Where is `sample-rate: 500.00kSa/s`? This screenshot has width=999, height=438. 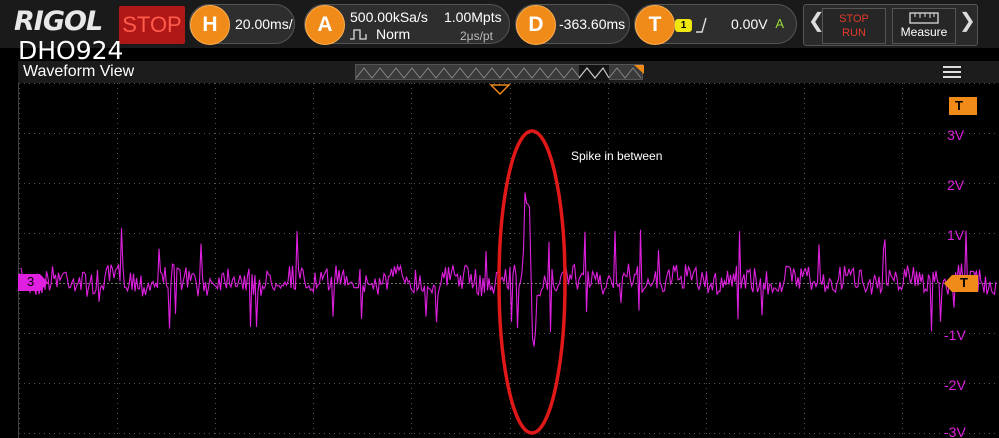 sample-rate: 500.00kSa/s is located at coordinates (389, 17).